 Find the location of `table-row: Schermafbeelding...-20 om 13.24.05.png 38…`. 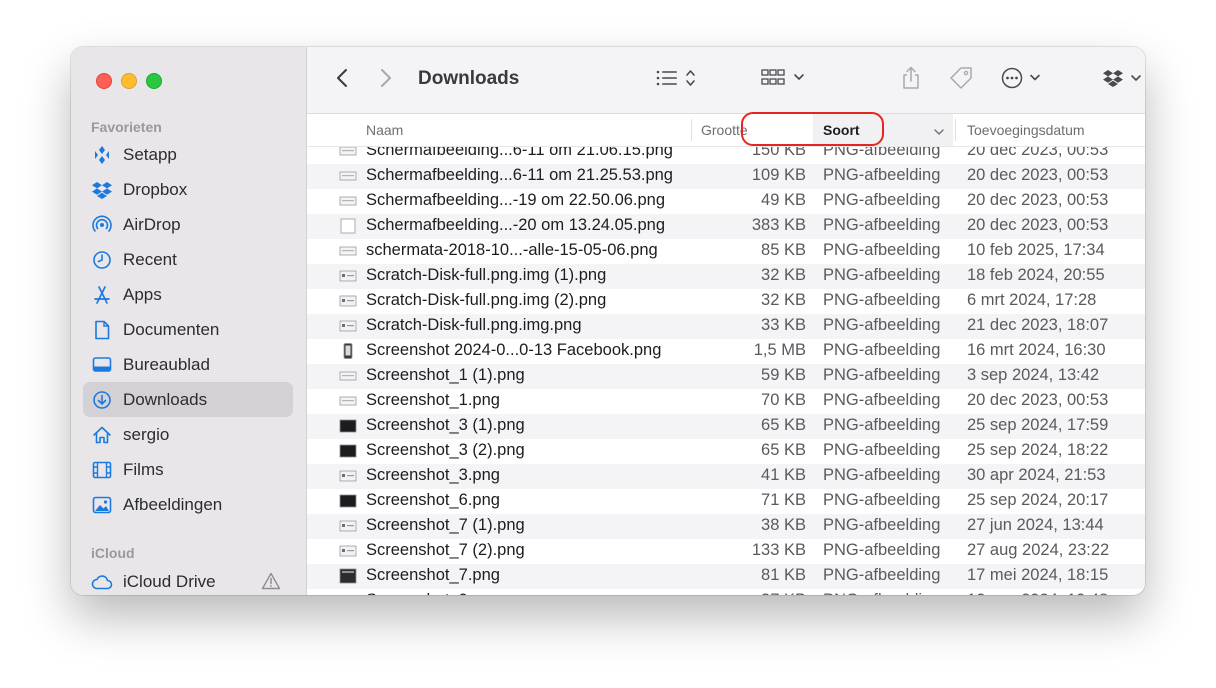

table-row: Schermafbeelding...-20 om 13.24.05.png 38… is located at coordinates (726, 226).